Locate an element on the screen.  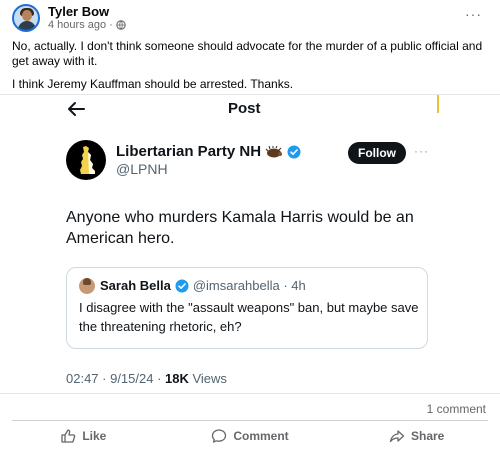
post-meta: 4 hours ago · is located at coordinates (87, 25).